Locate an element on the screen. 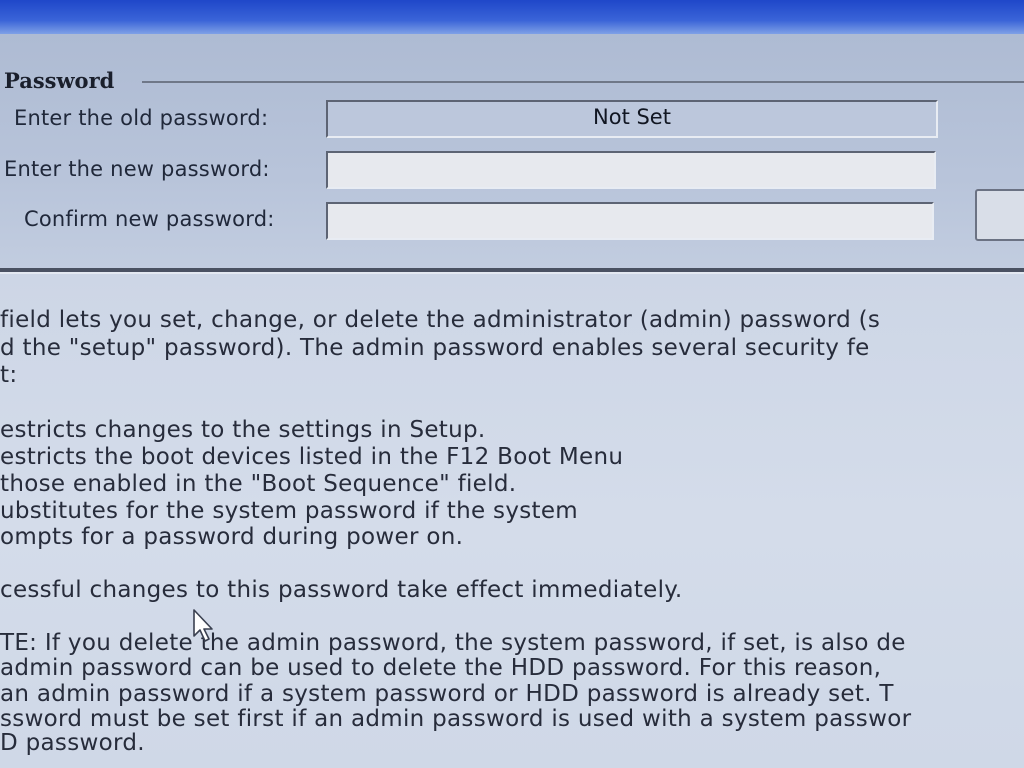  panel-button is located at coordinates (999, 215).